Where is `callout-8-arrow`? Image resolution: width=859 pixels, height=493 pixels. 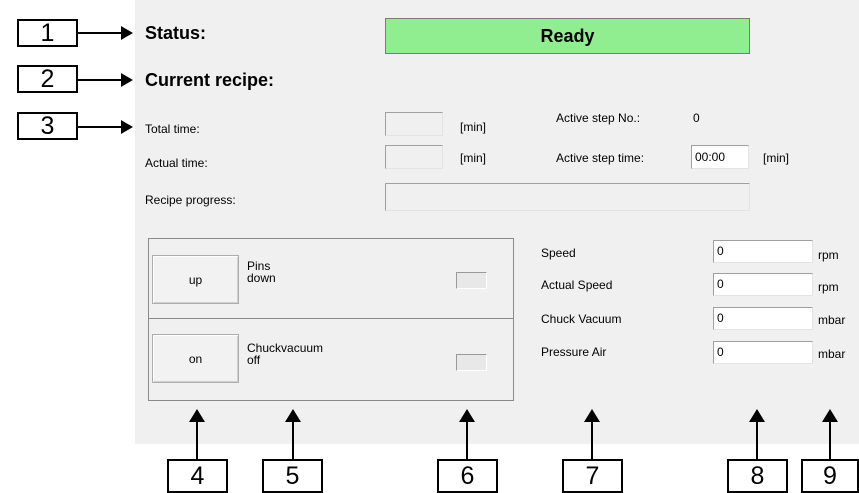 callout-8-arrow is located at coordinates (757, 434).